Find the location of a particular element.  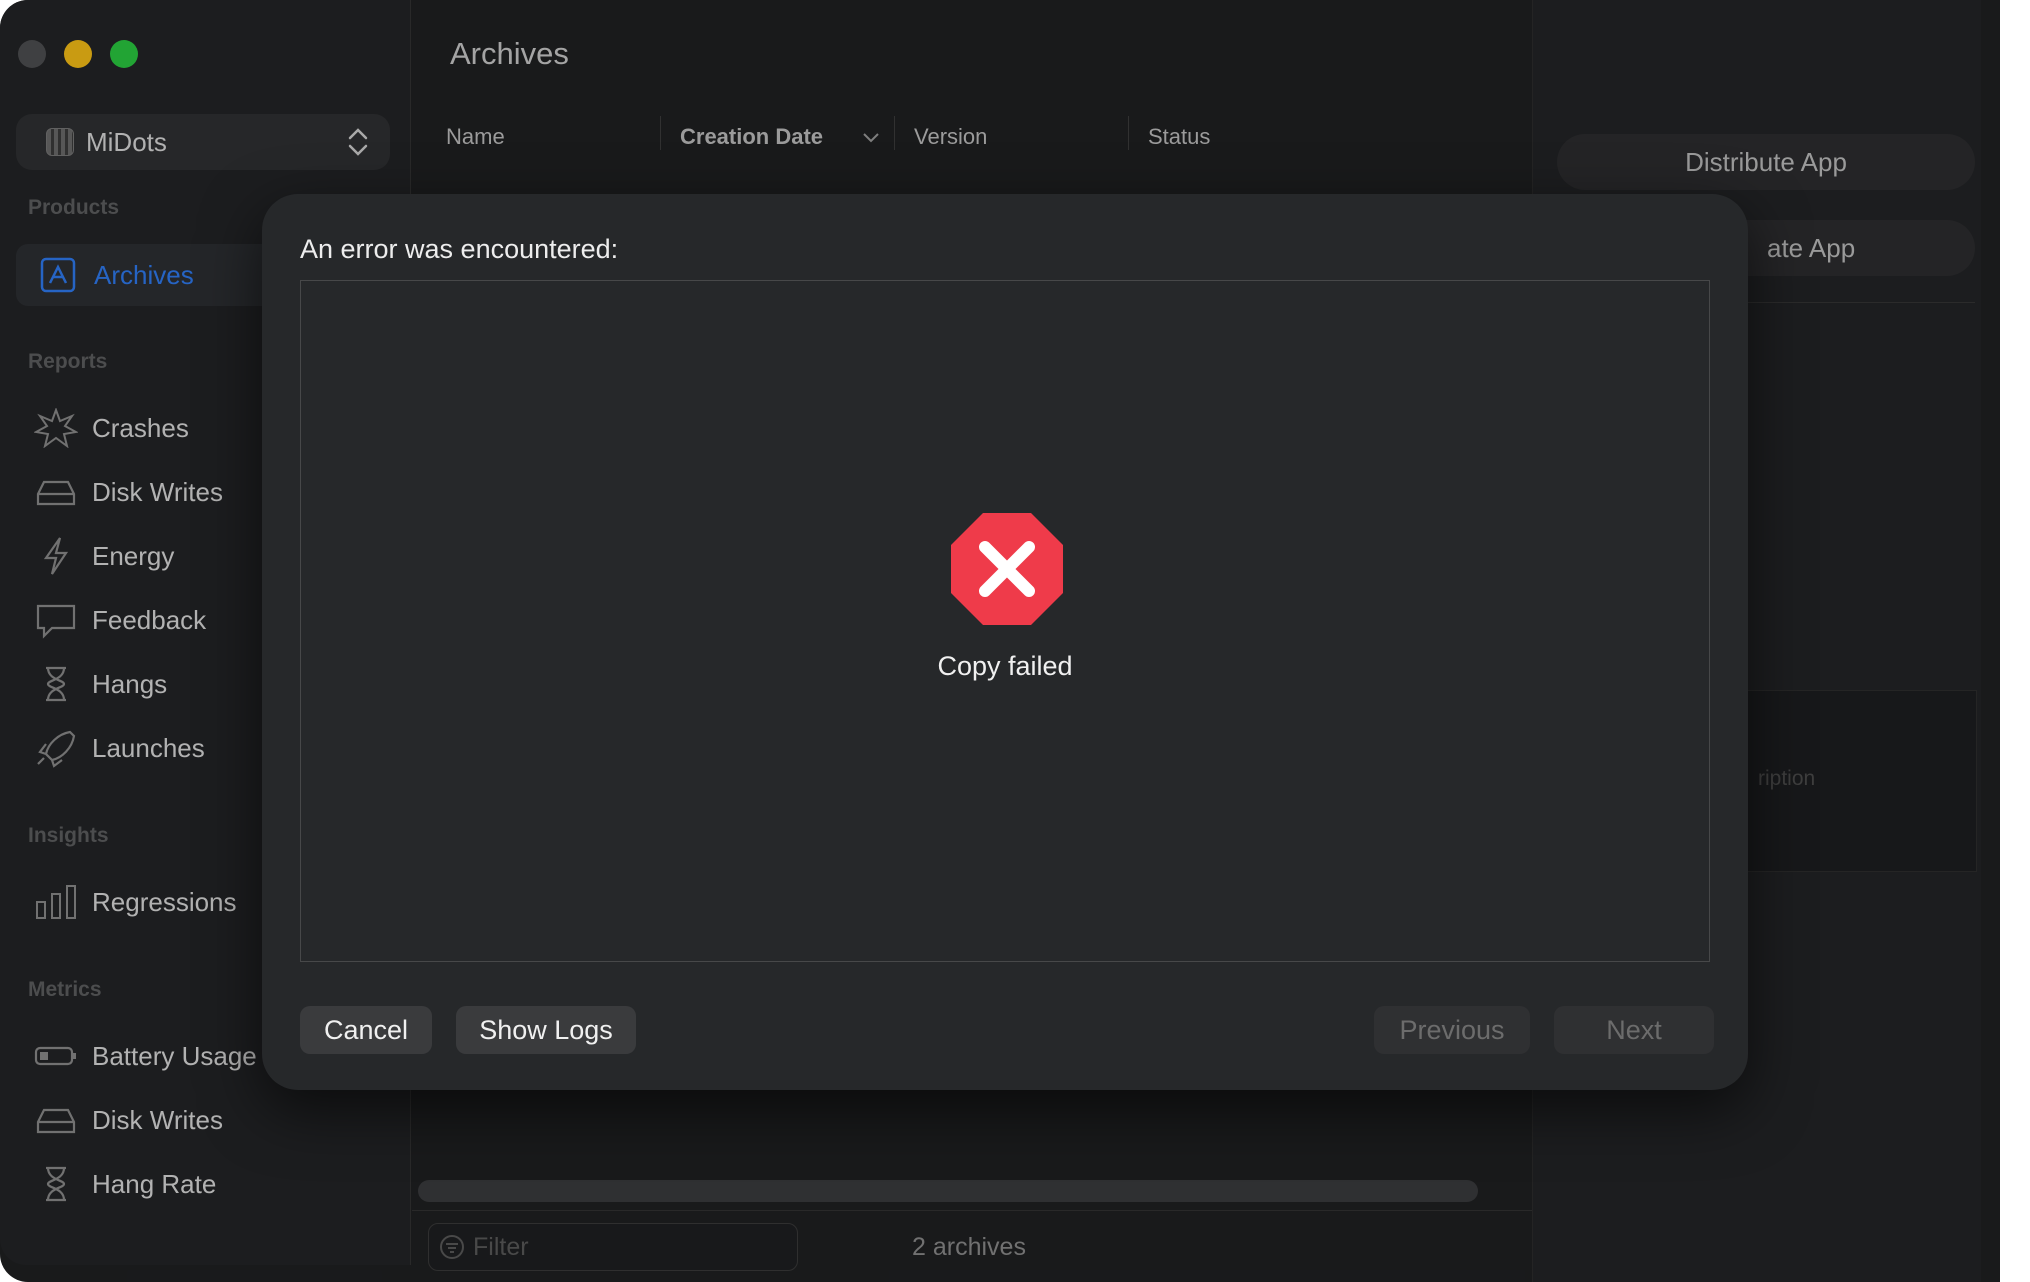

error-x-icon is located at coordinates (1007, 569).